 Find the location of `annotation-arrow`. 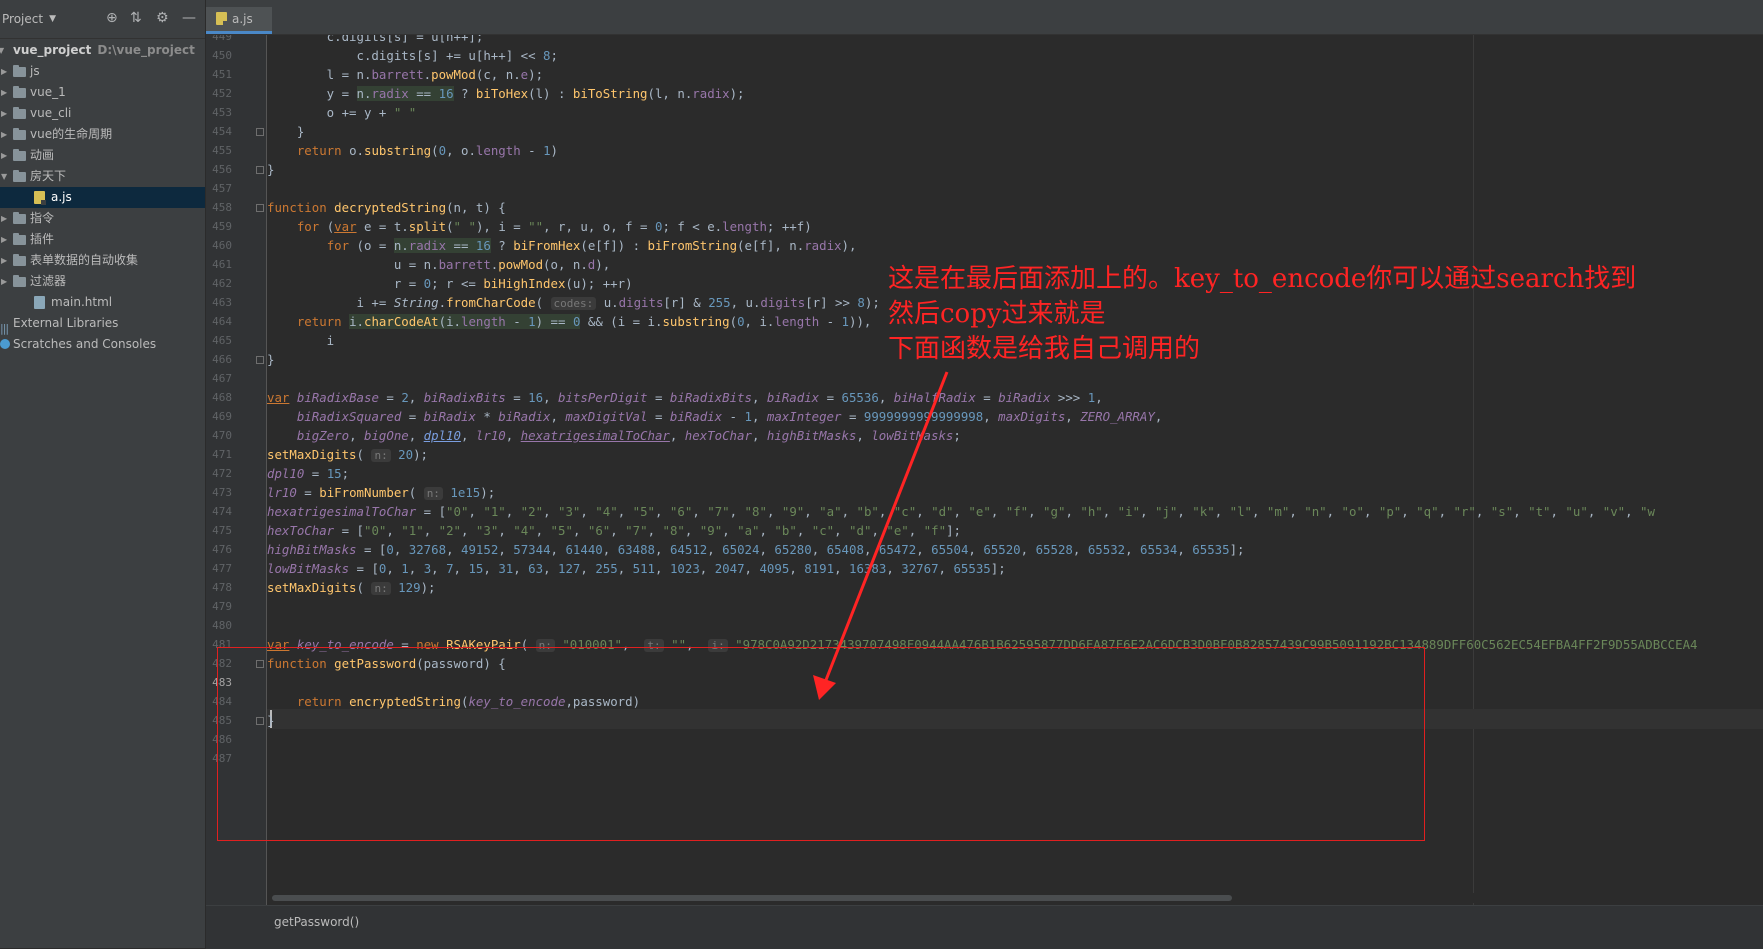

annotation-arrow is located at coordinates (881, 535).